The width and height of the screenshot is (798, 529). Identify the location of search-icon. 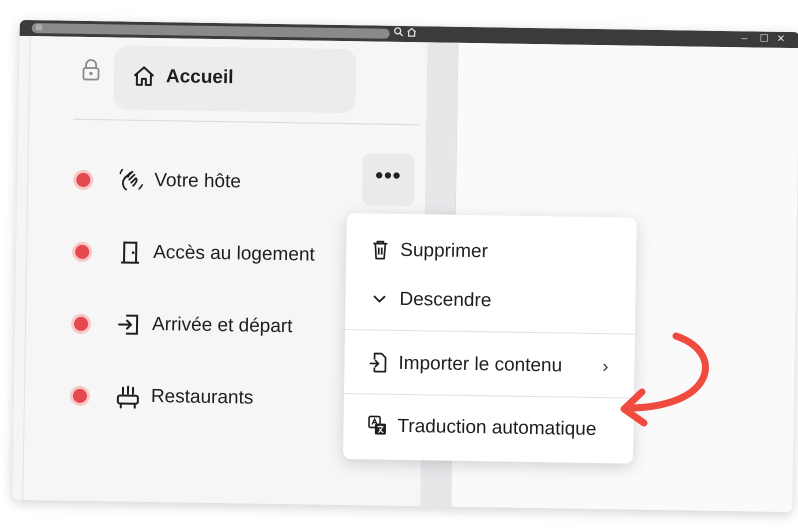
(399, 34).